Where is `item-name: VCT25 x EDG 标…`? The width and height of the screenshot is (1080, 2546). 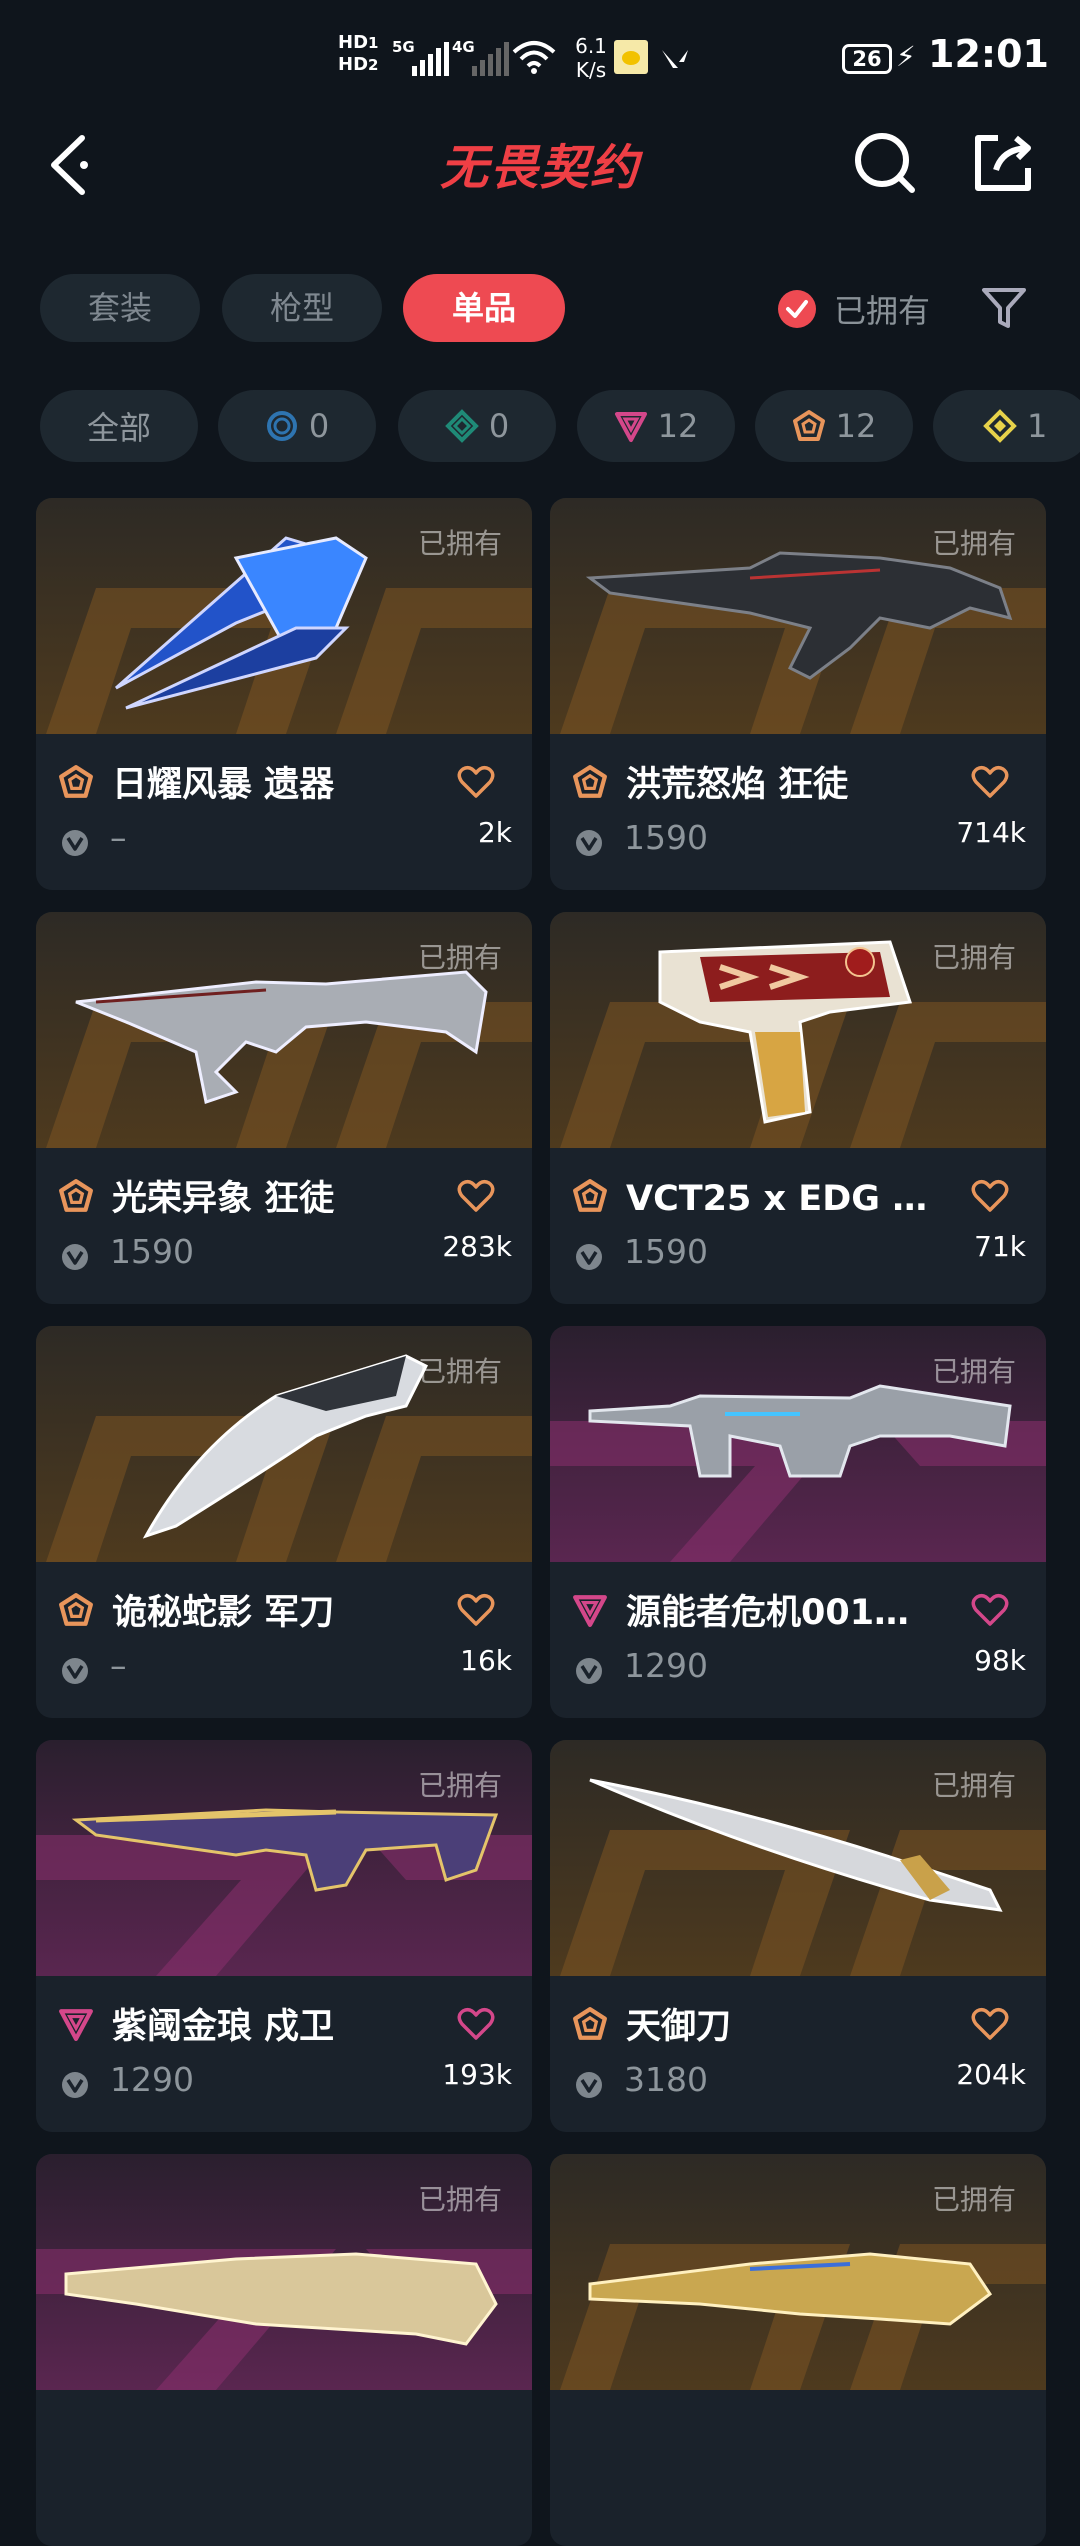 item-name: VCT25 x EDG 标… is located at coordinates (791, 1199).